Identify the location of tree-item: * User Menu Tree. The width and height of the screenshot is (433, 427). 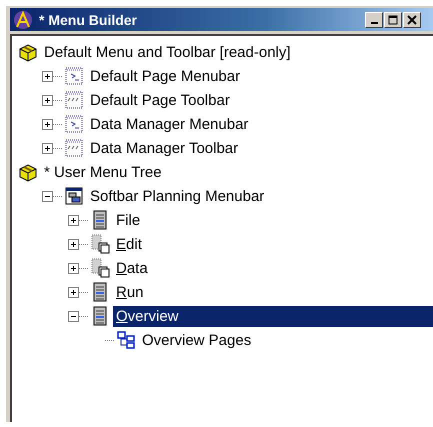
(103, 172).